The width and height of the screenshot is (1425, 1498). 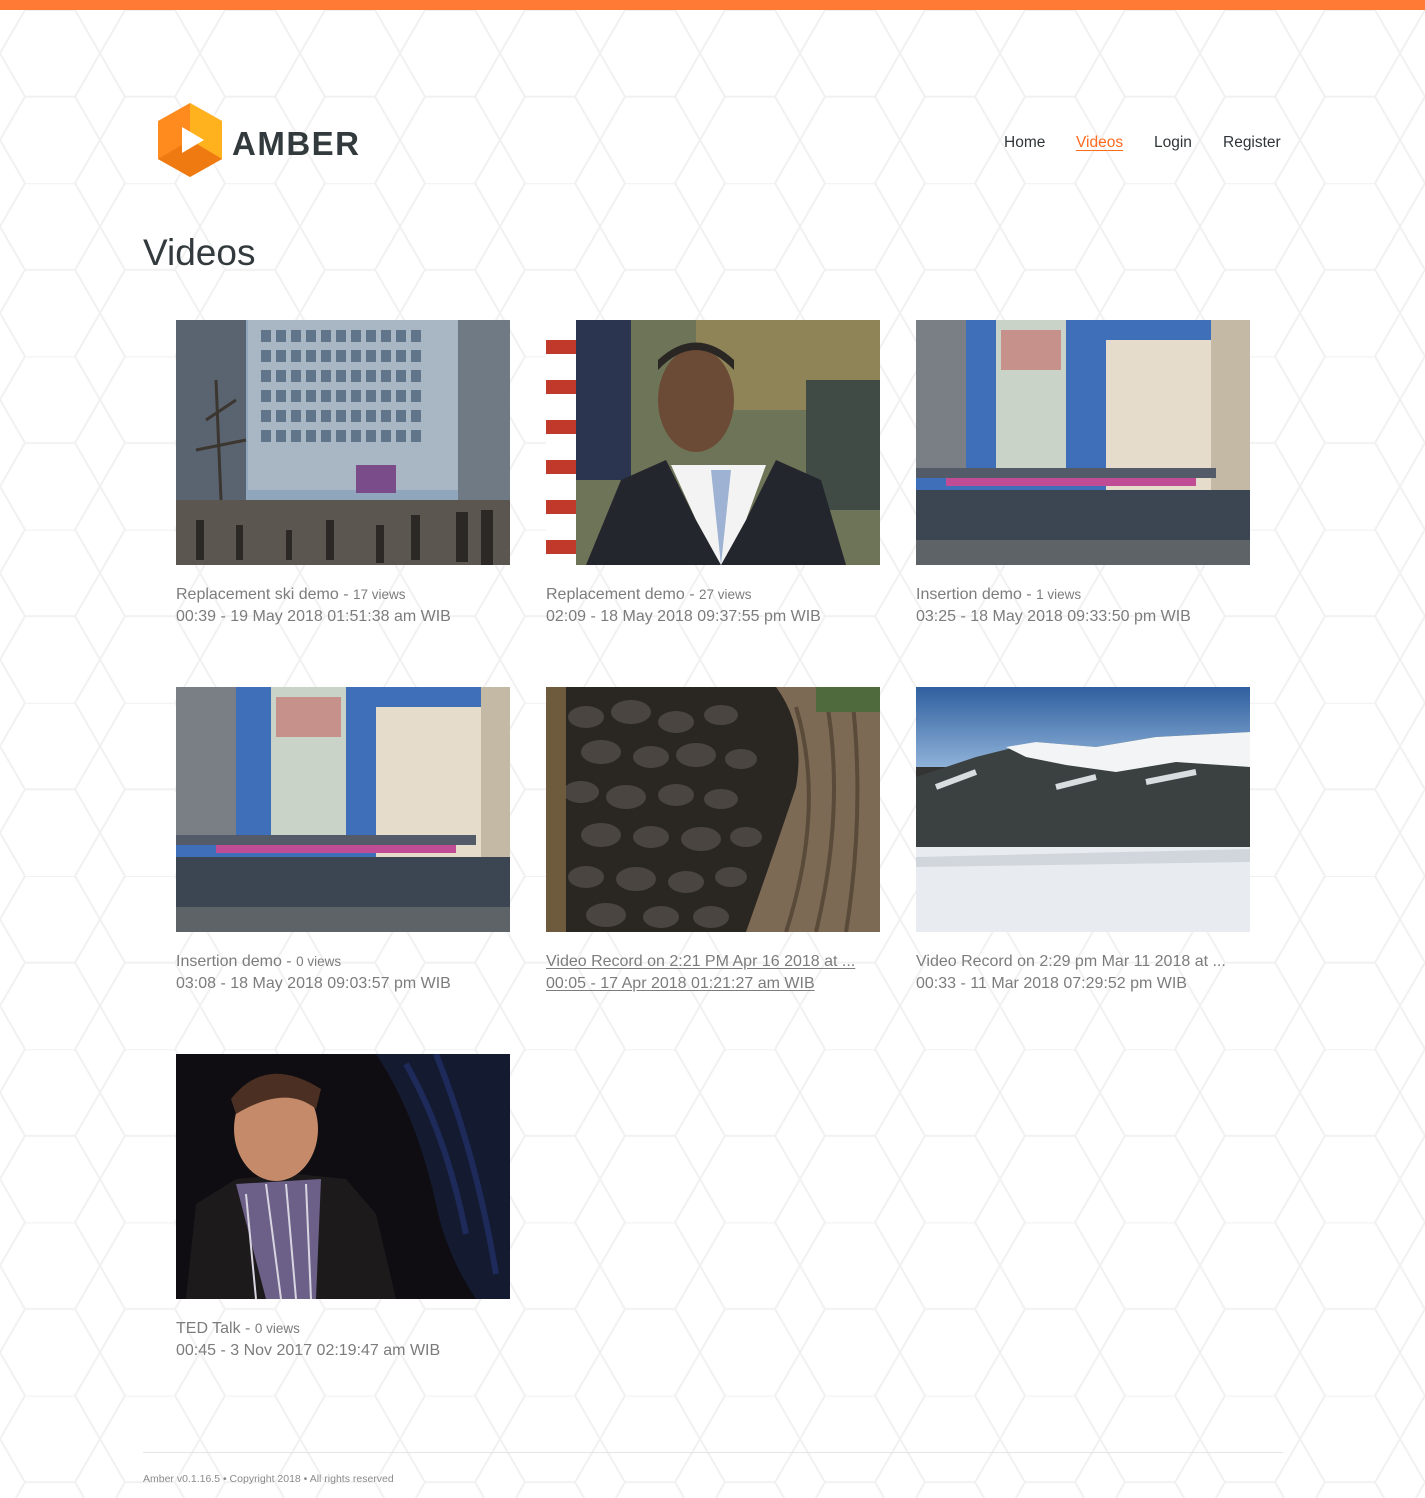 I want to click on main-navigation: Home Videos Login Register, so click(x=712, y=144).